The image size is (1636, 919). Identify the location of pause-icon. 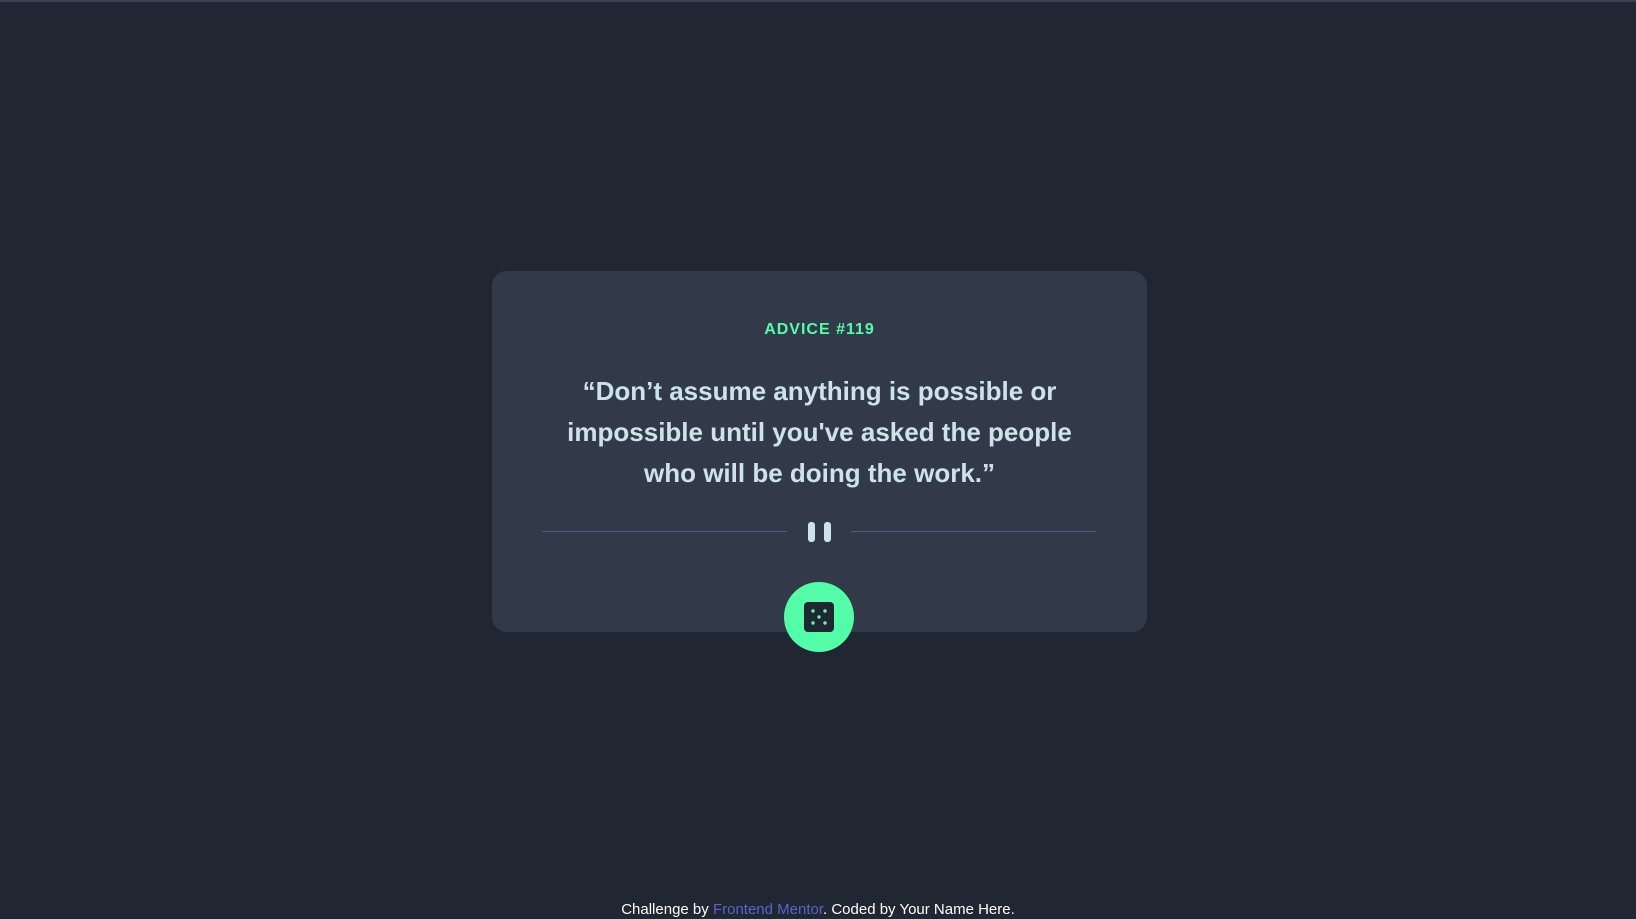
(820, 532).